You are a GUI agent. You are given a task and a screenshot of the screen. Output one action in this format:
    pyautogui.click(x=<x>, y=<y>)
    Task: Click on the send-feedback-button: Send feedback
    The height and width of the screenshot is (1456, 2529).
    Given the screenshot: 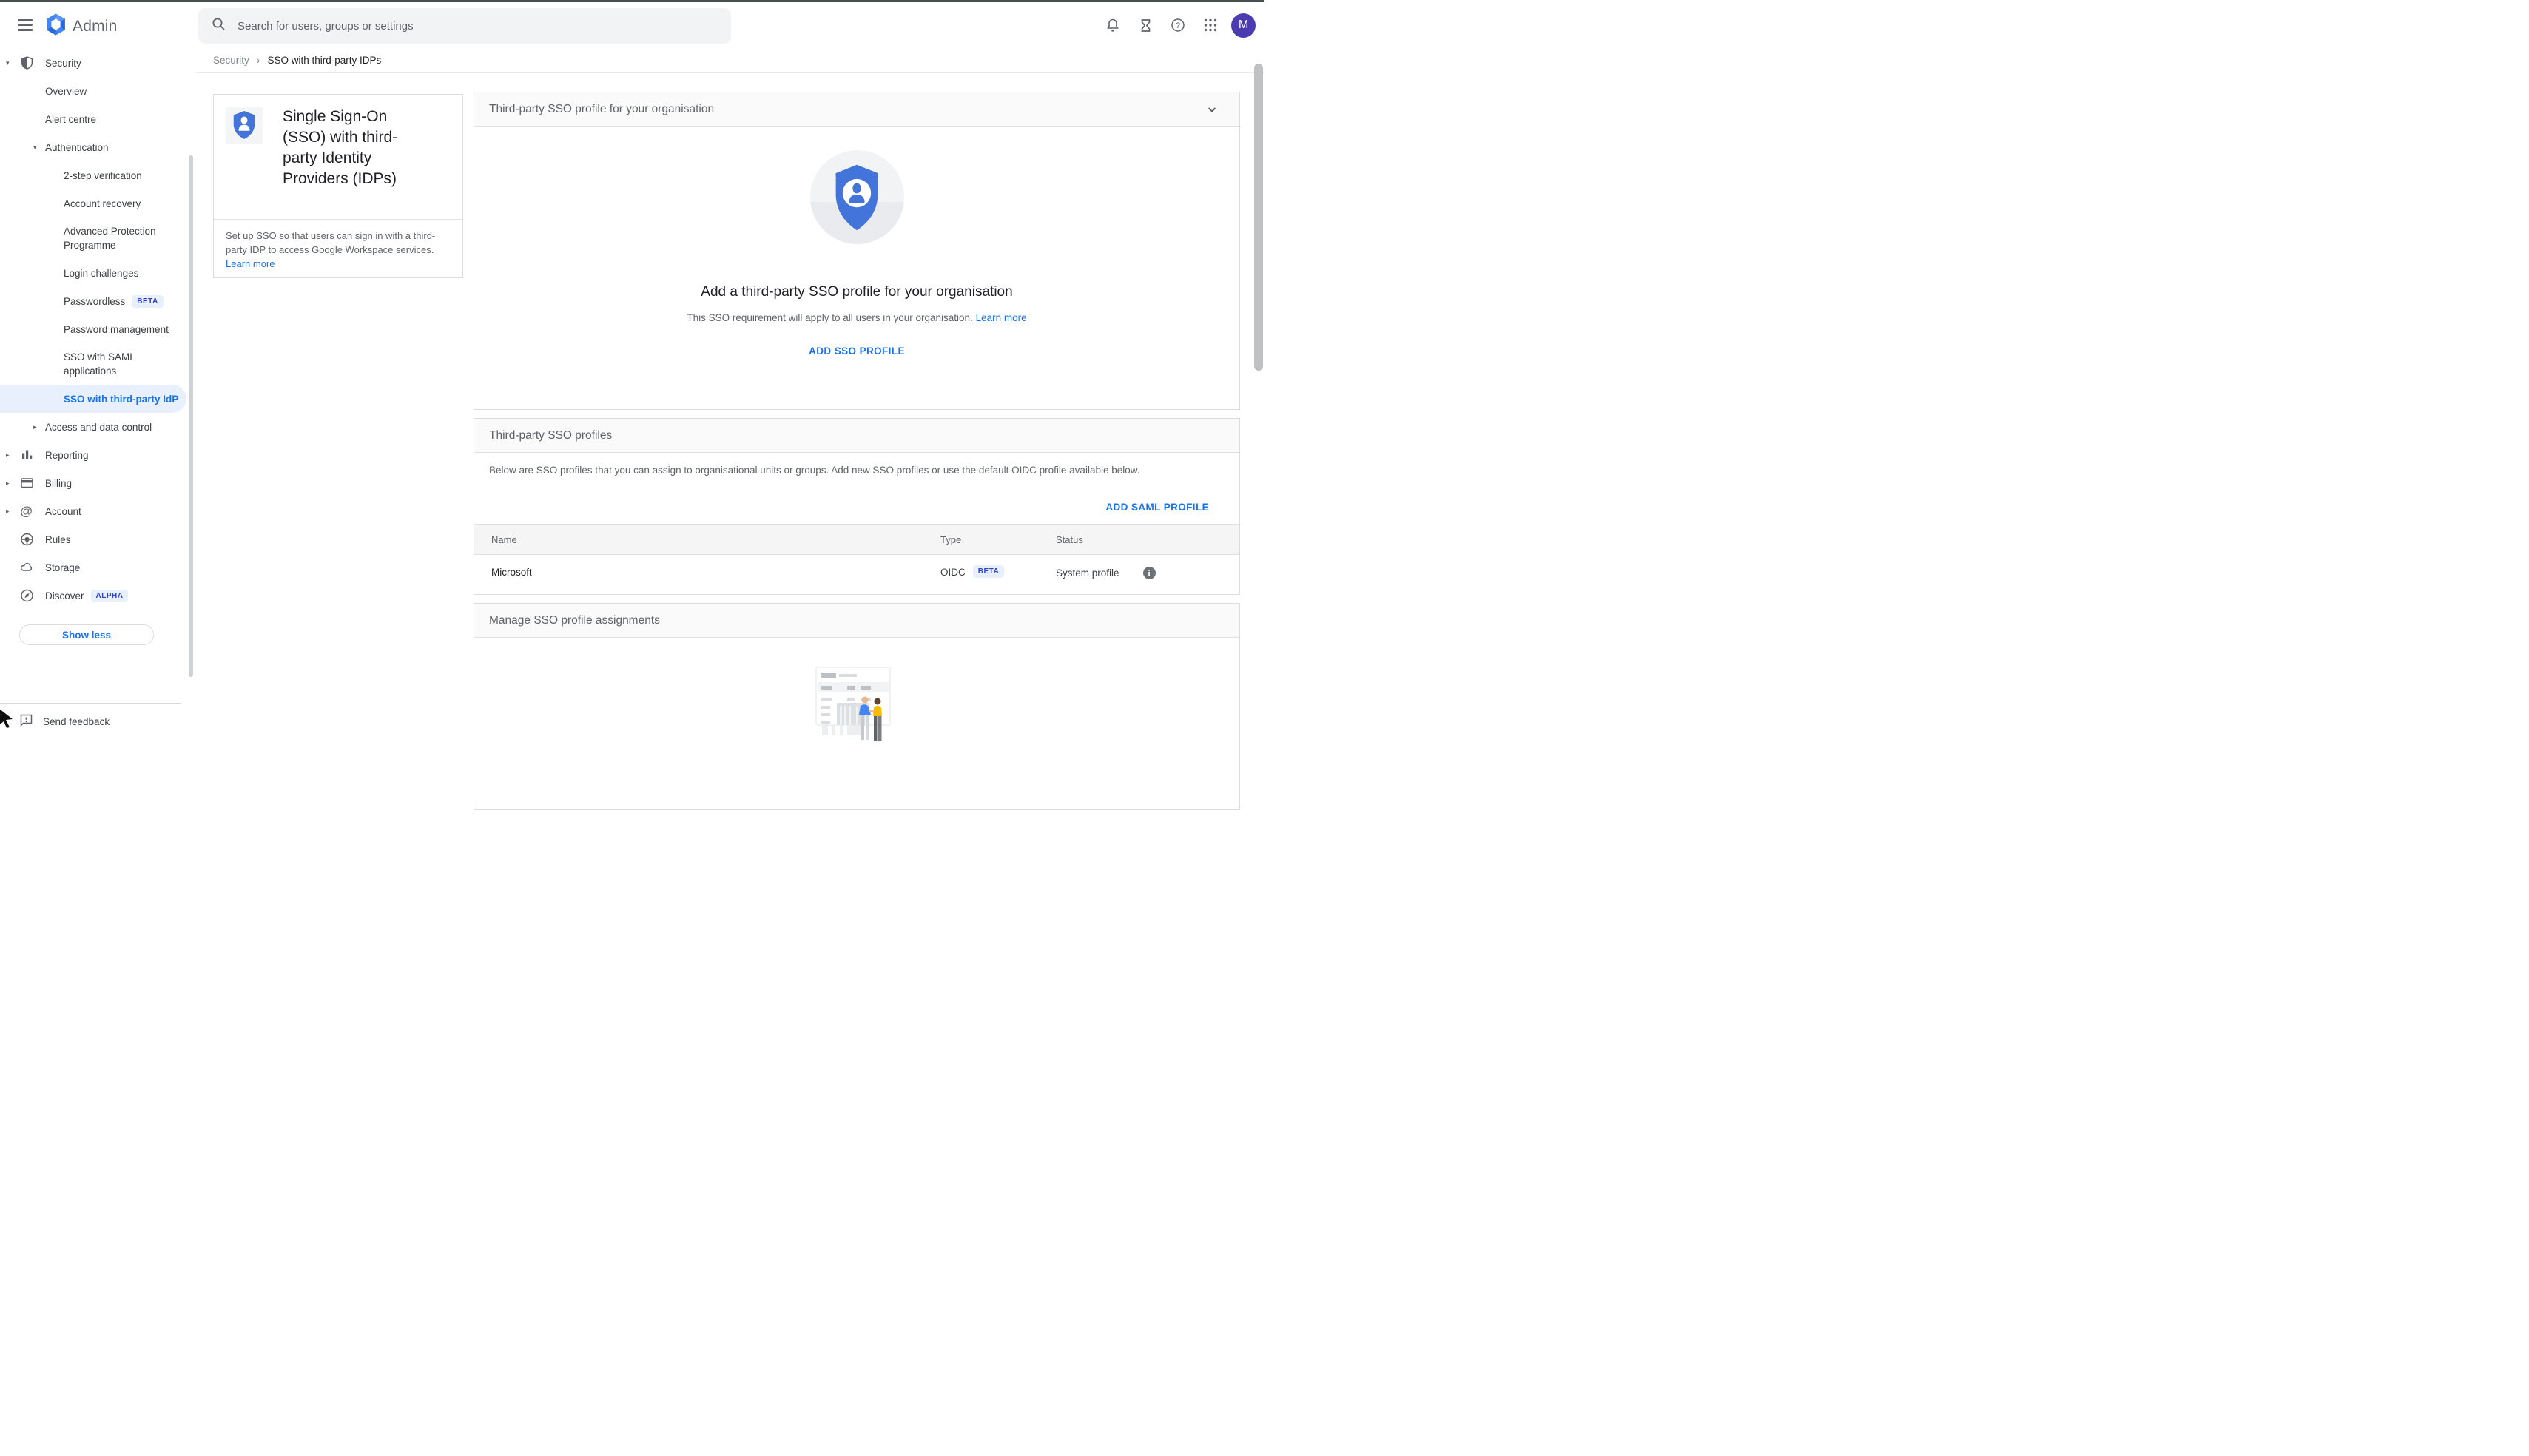 What is the action you would take?
    pyautogui.click(x=64, y=721)
    